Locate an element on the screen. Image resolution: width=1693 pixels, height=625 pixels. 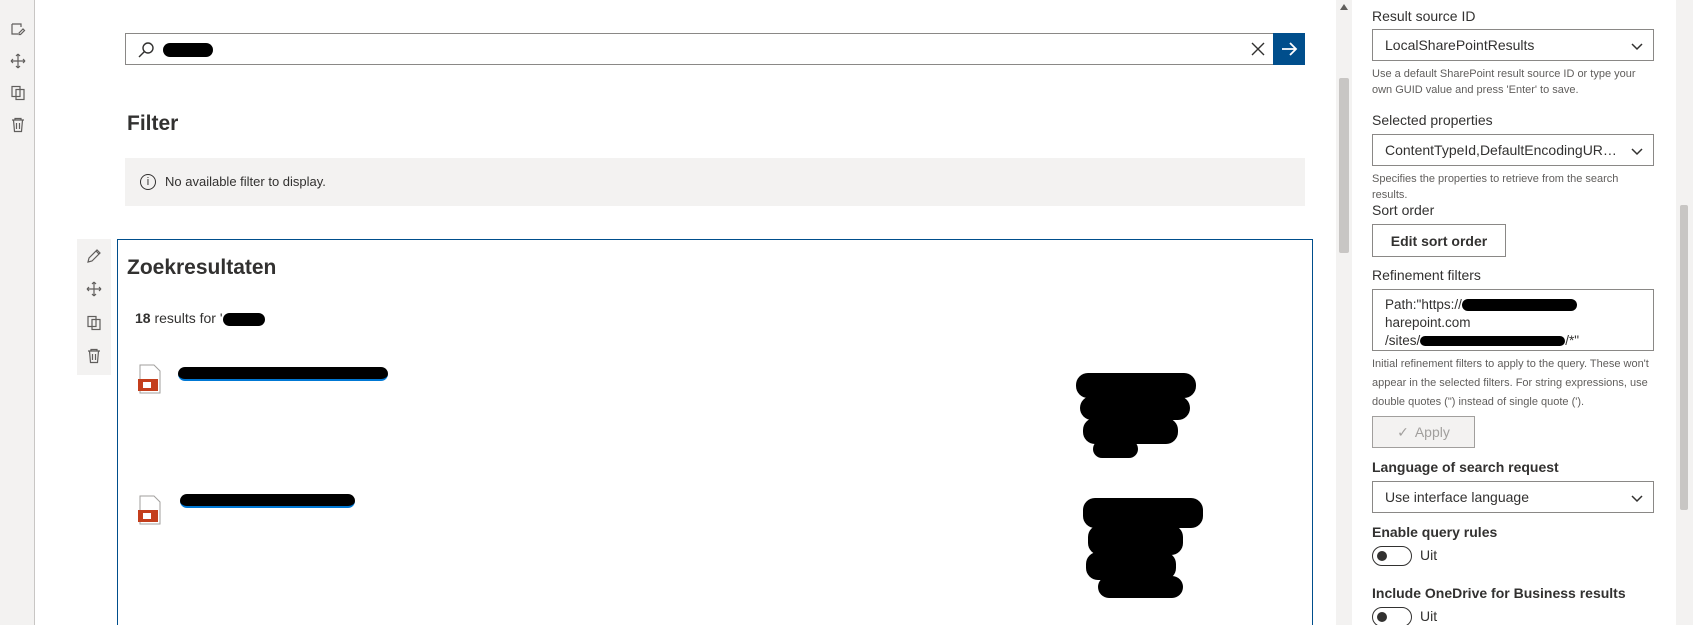
duplicate-webpart-icon is located at coordinates (94, 323).